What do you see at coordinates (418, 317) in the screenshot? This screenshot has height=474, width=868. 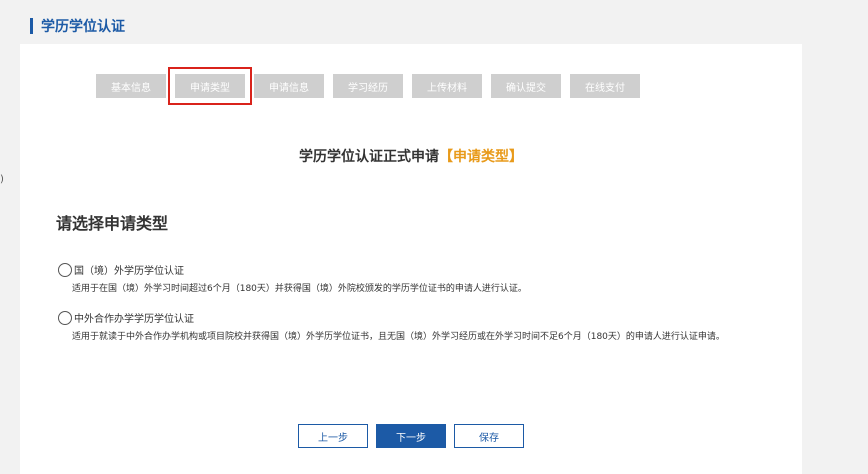 I see `option-joint-program-head: 中外合作办学学历学位认证` at bounding box center [418, 317].